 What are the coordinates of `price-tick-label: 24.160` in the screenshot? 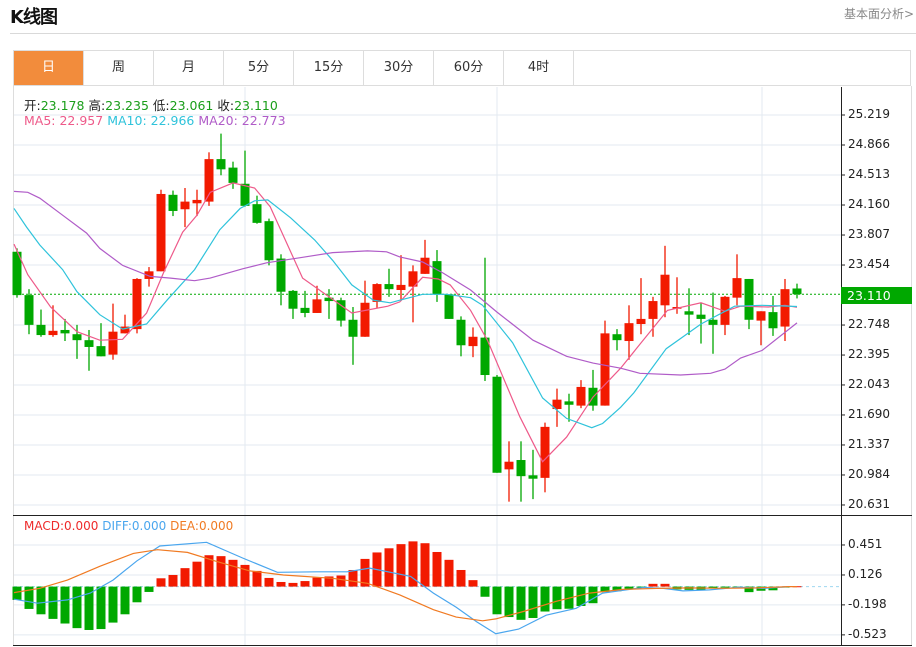 It's located at (869, 204).